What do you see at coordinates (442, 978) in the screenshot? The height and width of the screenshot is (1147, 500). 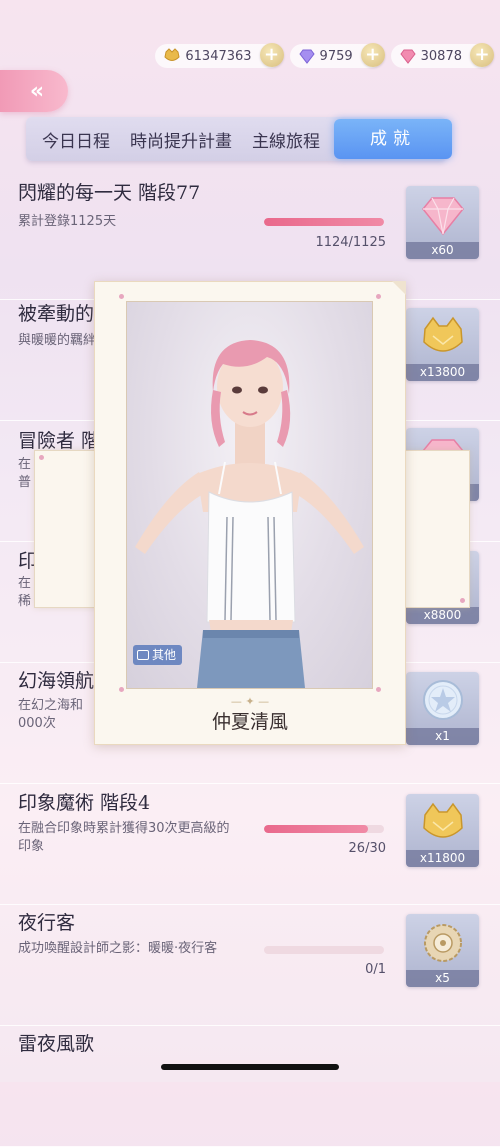 I see `reward-quantity: x5` at bounding box center [442, 978].